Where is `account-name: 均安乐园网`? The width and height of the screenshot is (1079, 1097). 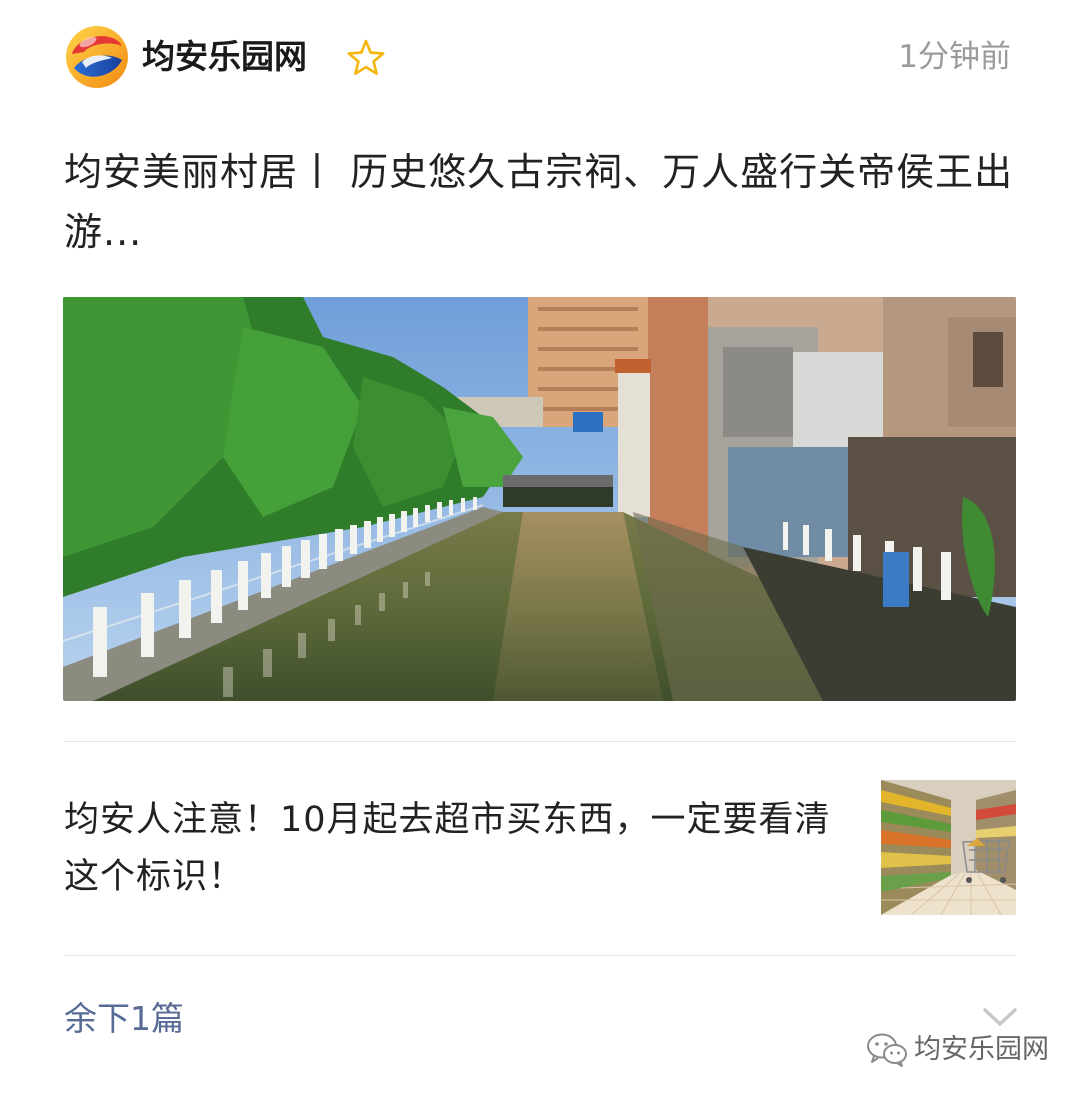
account-name: 均安乐园网 is located at coordinates (224, 57).